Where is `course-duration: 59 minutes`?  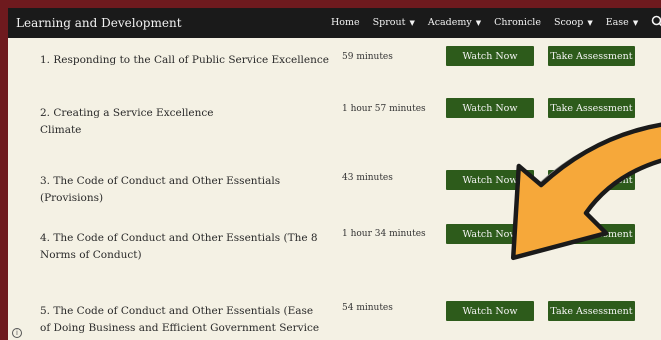 course-duration: 59 minutes is located at coordinates (367, 57).